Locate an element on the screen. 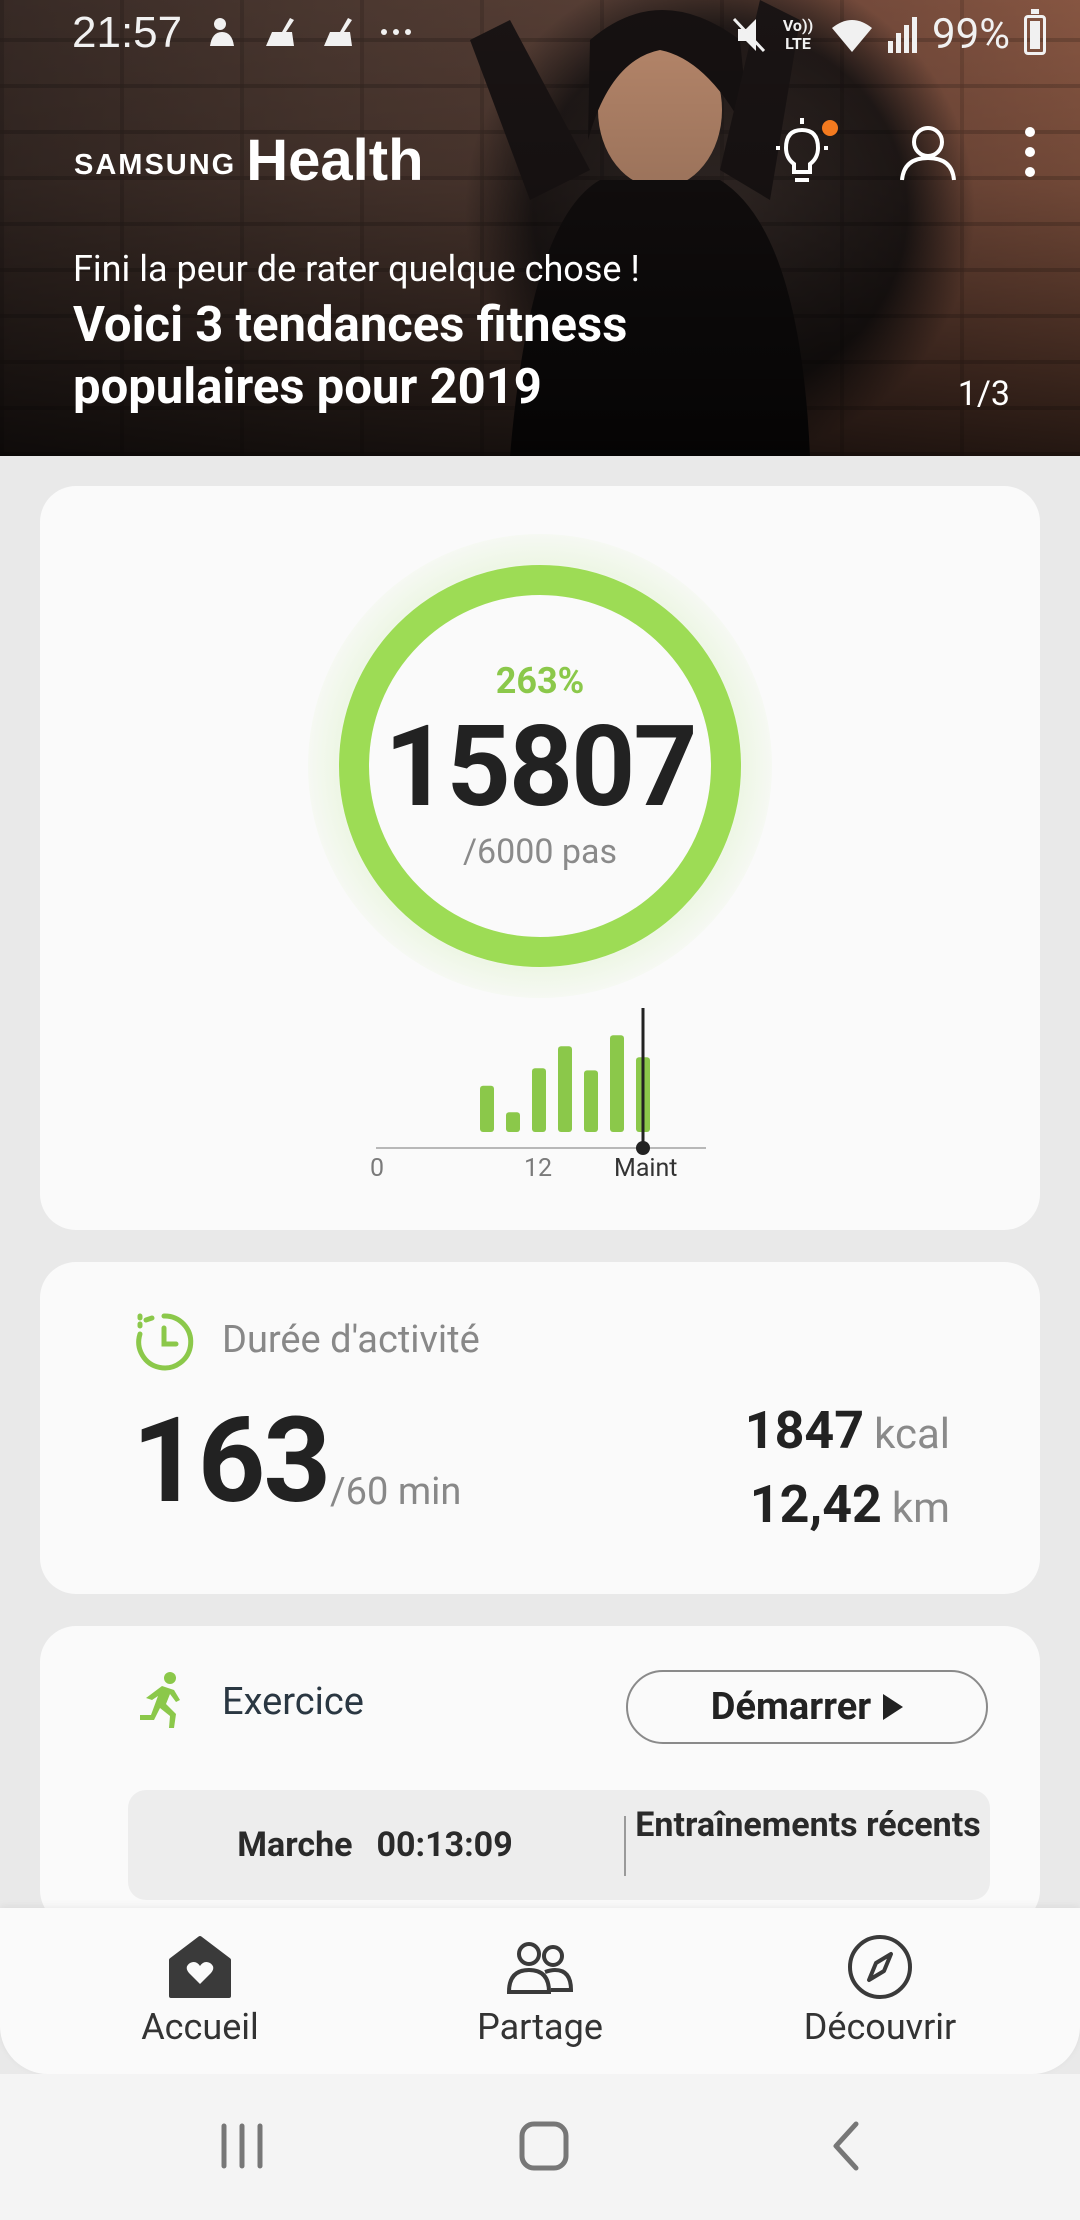 This screenshot has height=2220, width=1080. bottom-navigation: Accueil Partage Découvrir is located at coordinates (540, 1991).